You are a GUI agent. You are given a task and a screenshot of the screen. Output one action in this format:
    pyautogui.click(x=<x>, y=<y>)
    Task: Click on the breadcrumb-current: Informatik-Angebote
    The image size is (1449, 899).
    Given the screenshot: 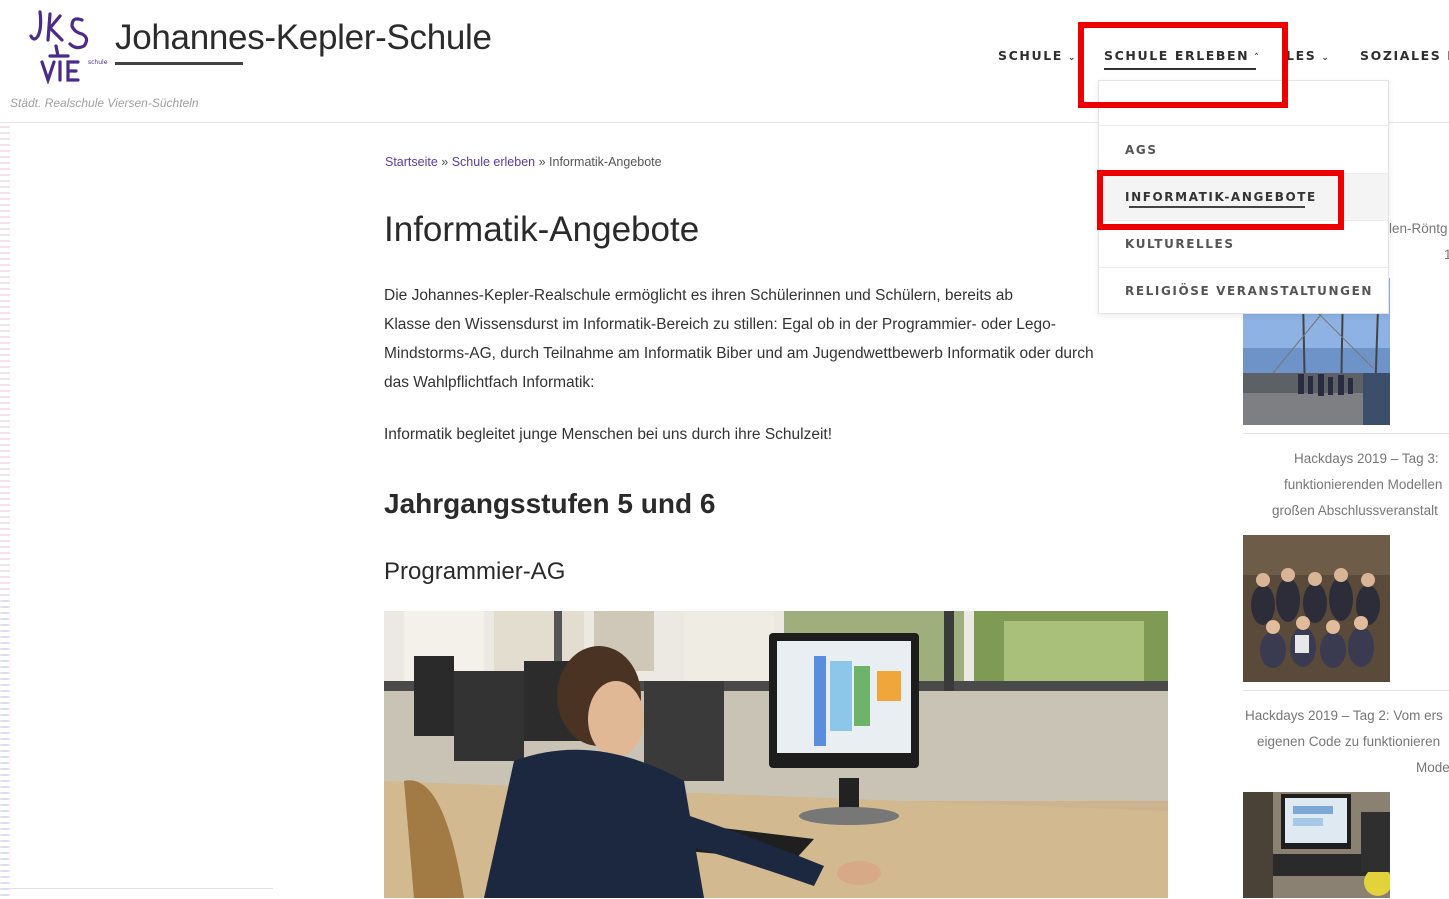 What is the action you would take?
    pyautogui.click(x=605, y=162)
    